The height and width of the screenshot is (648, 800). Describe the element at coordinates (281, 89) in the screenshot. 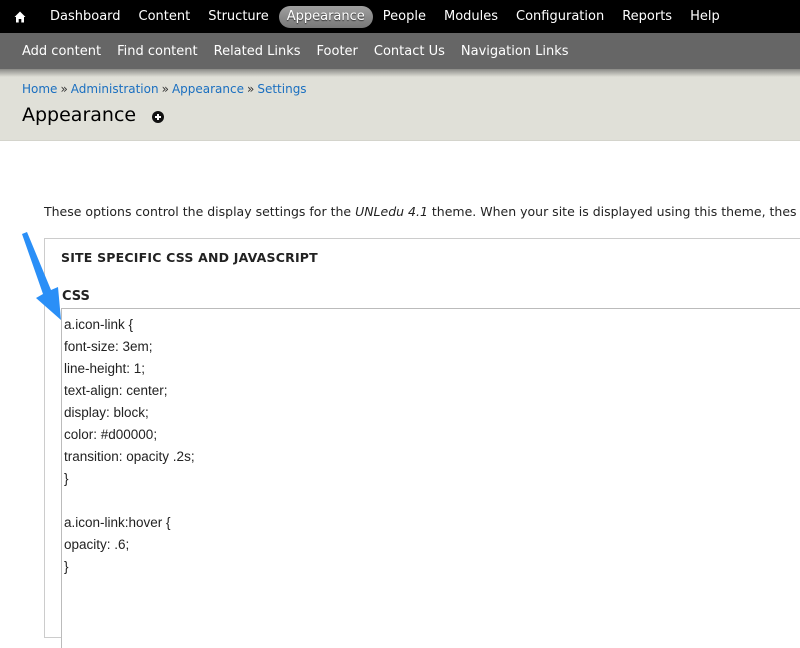

I see `breadcrumb-settings: Settings` at that location.